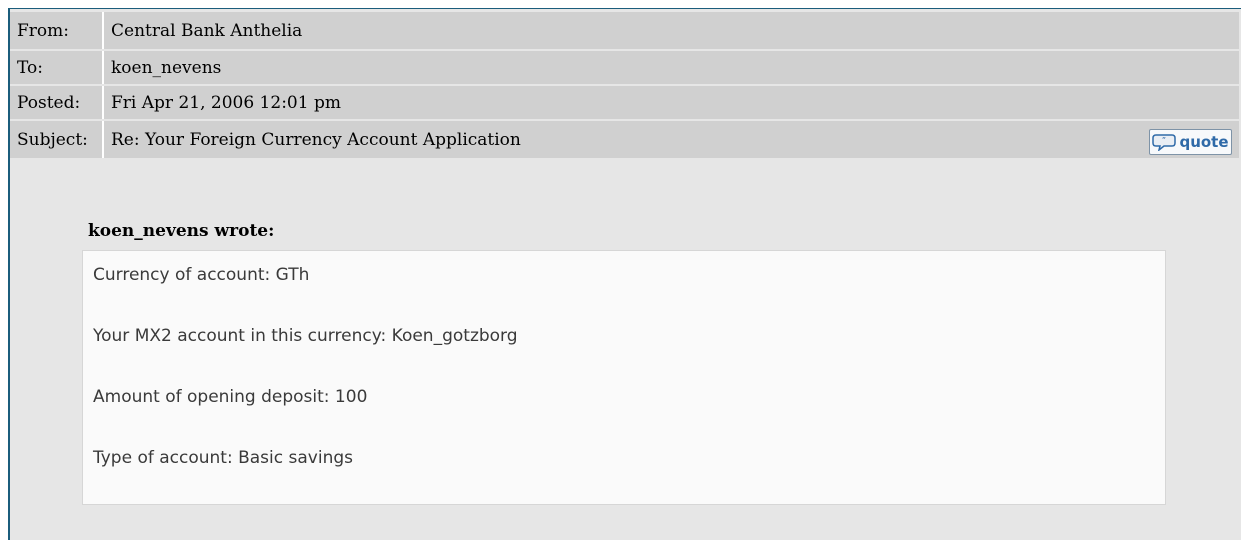 Image resolution: width=1241 pixels, height=540 pixels. What do you see at coordinates (181, 231) in the screenshot?
I see `quote-author: koen_nevens wrote:` at bounding box center [181, 231].